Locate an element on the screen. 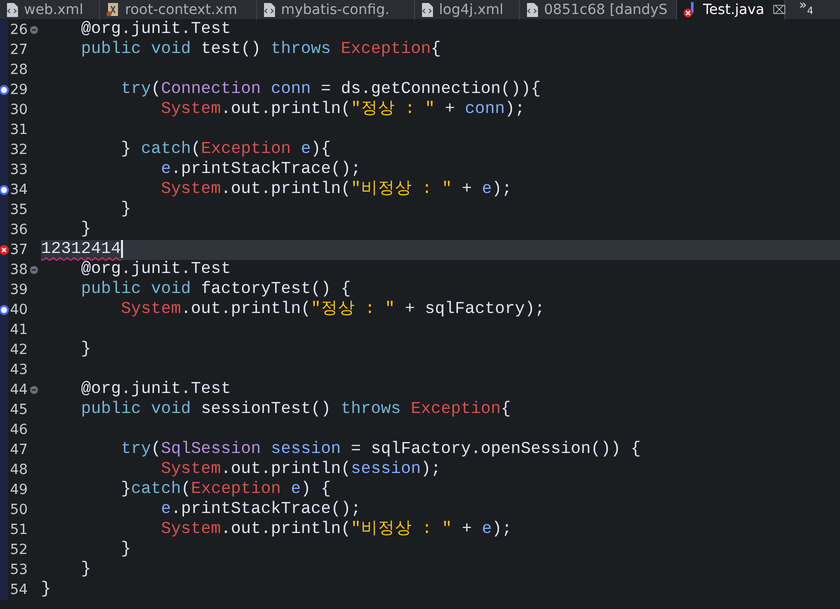 This screenshot has width=840, height=609. text-cursor is located at coordinates (121, 249).